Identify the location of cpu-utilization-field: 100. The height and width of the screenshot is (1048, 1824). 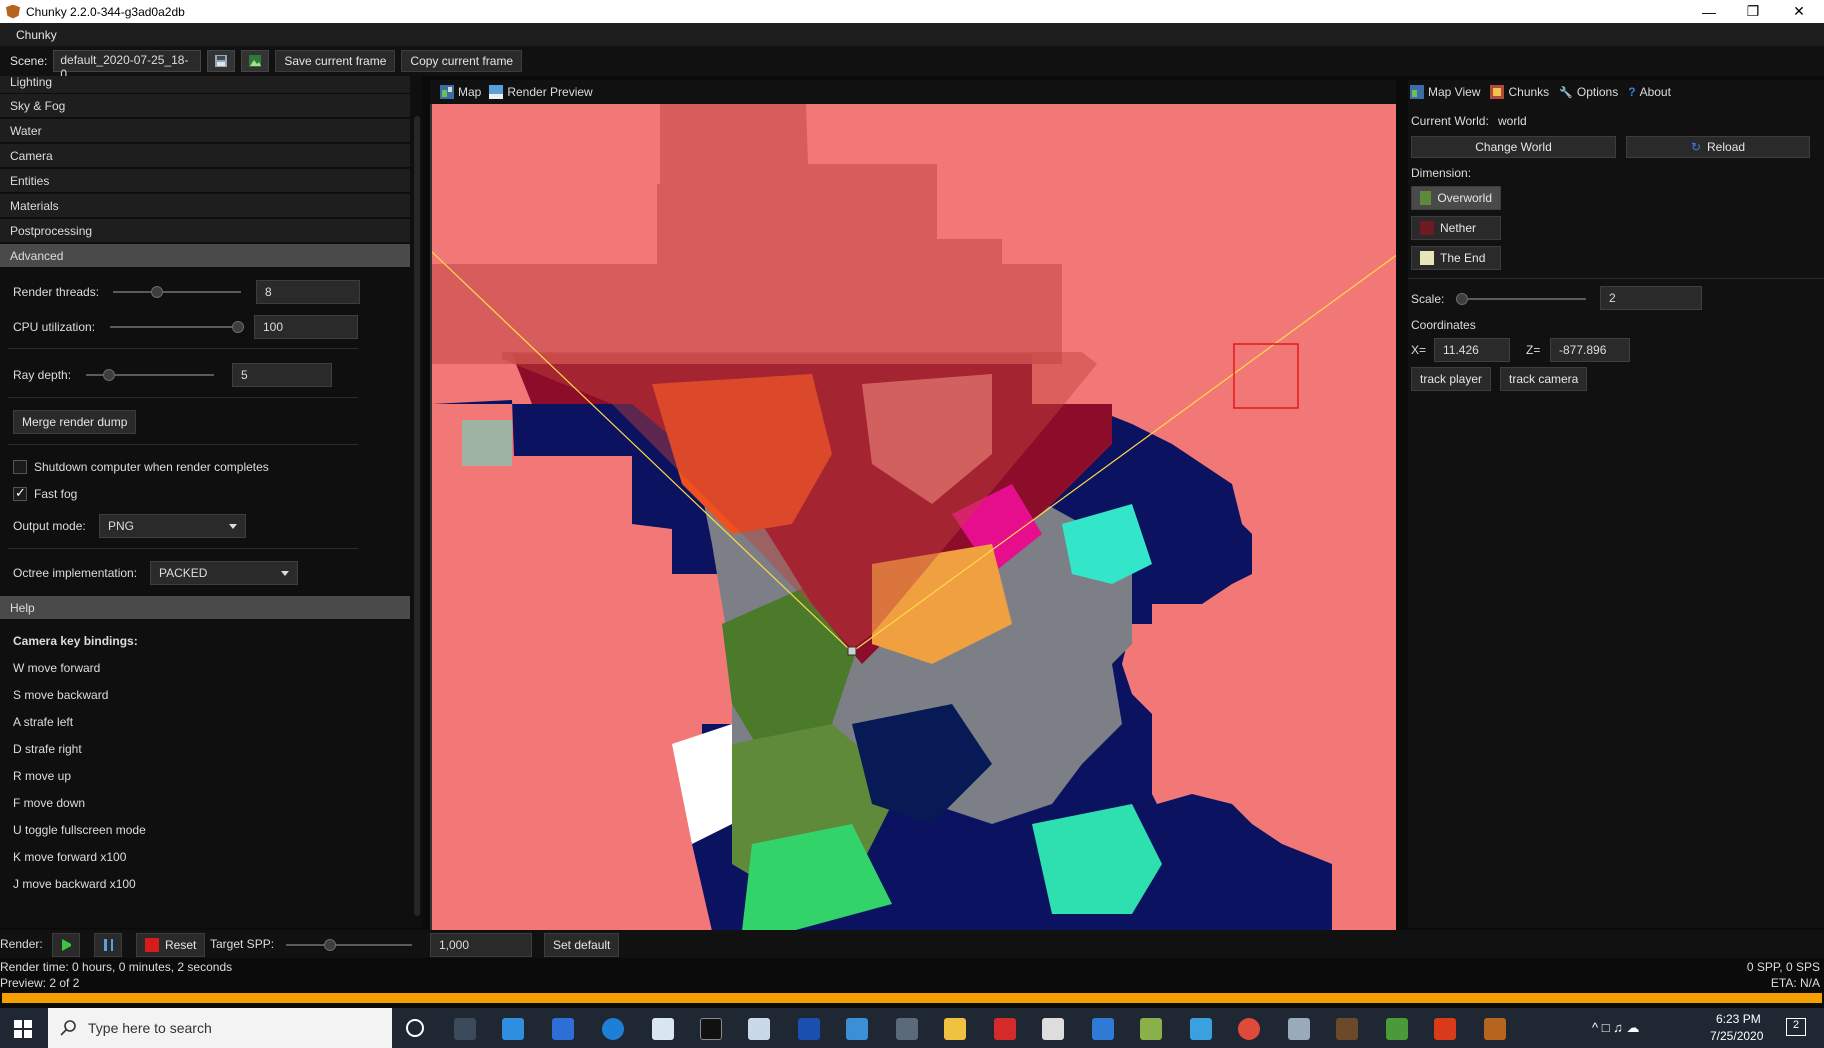
(306, 327).